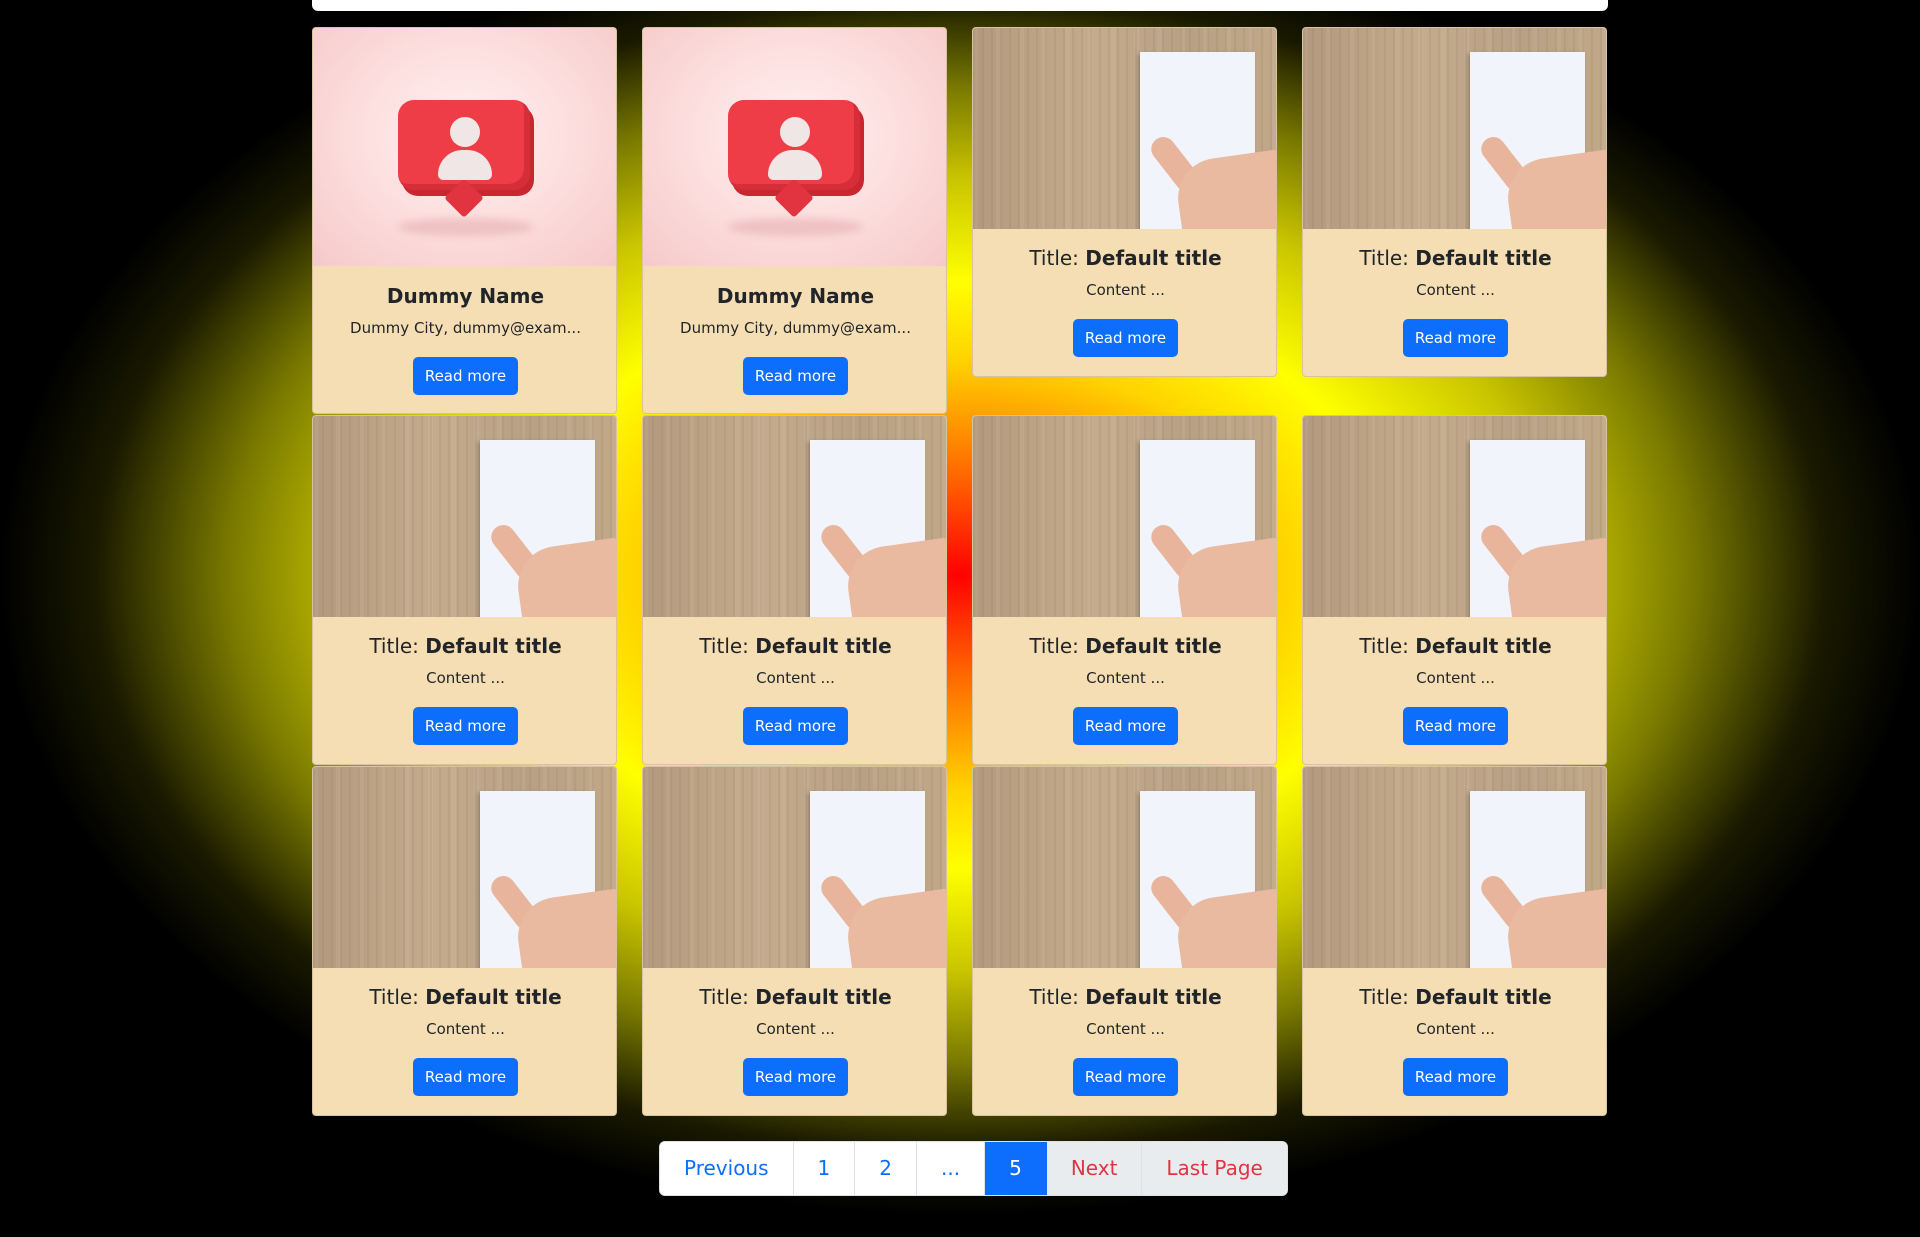  Describe the element at coordinates (1094, 1168) in the screenshot. I see `next-page-link: Next` at that location.